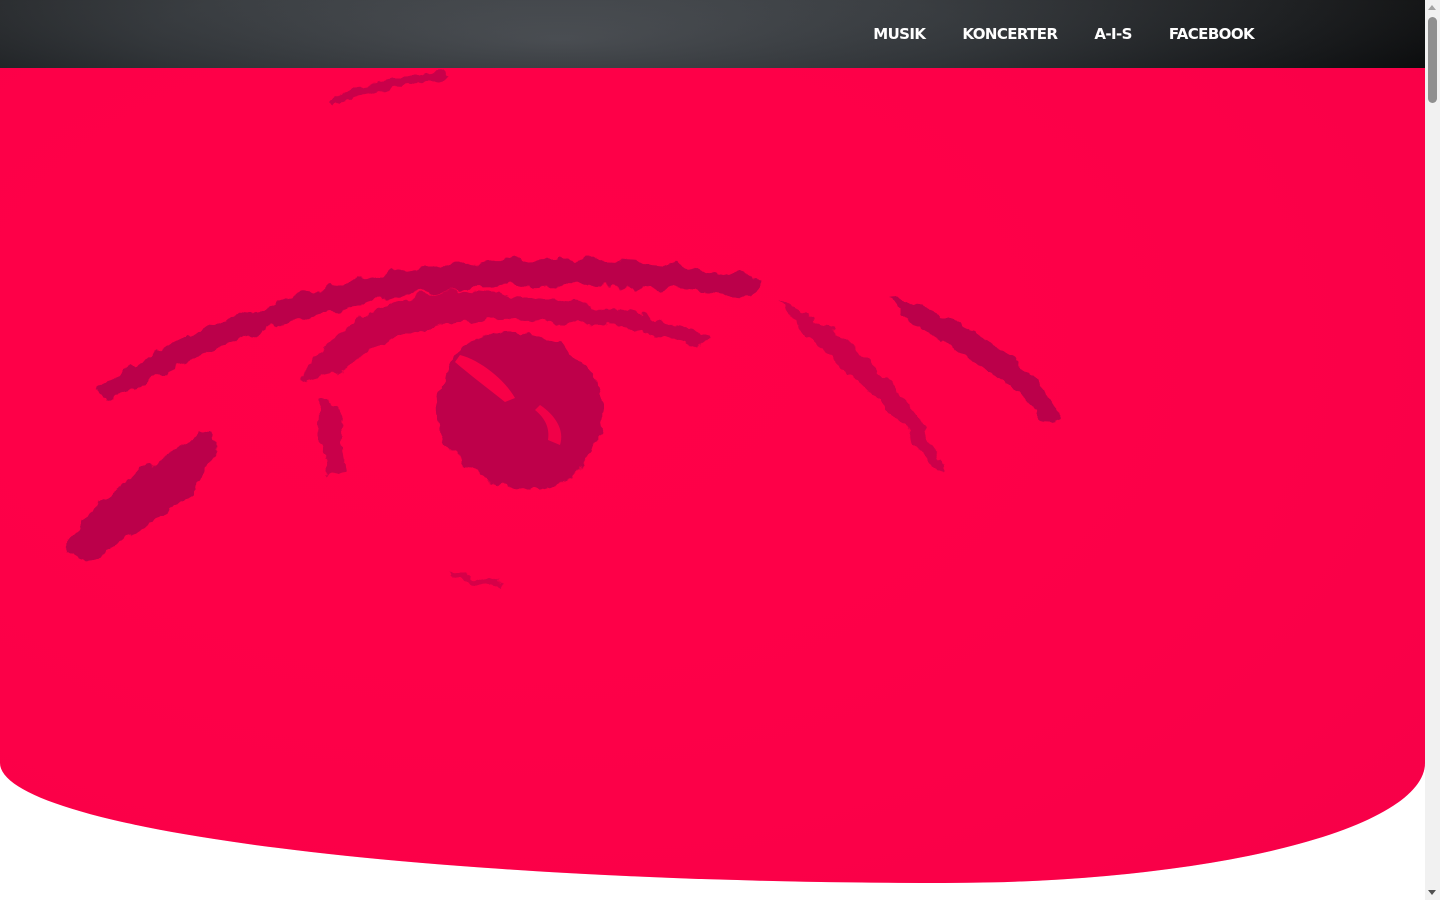 The image size is (1440, 900). Describe the element at coordinates (1432, 892) in the screenshot. I see `scroll-down-arrow-icon` at that location.